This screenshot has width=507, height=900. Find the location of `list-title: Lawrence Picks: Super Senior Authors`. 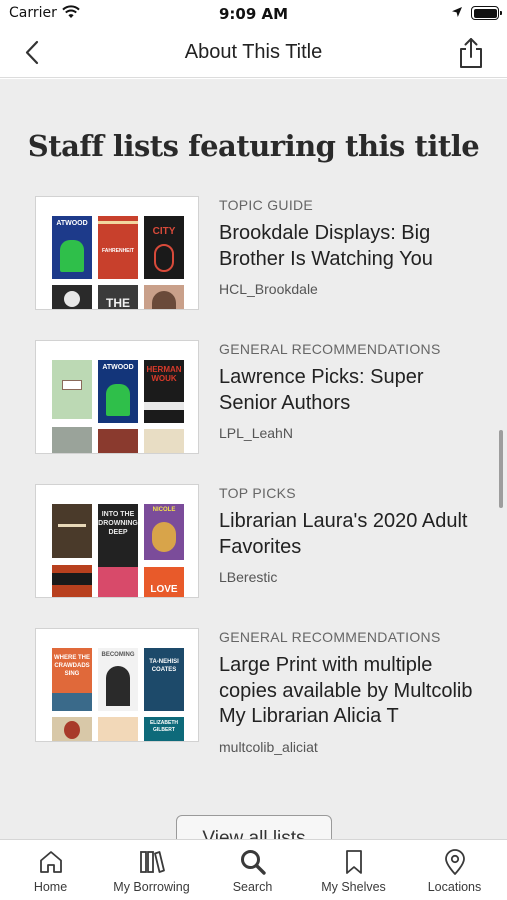

list-title: Lawrence Picks: Super Senior Authors is located at coordinates (349, 390).